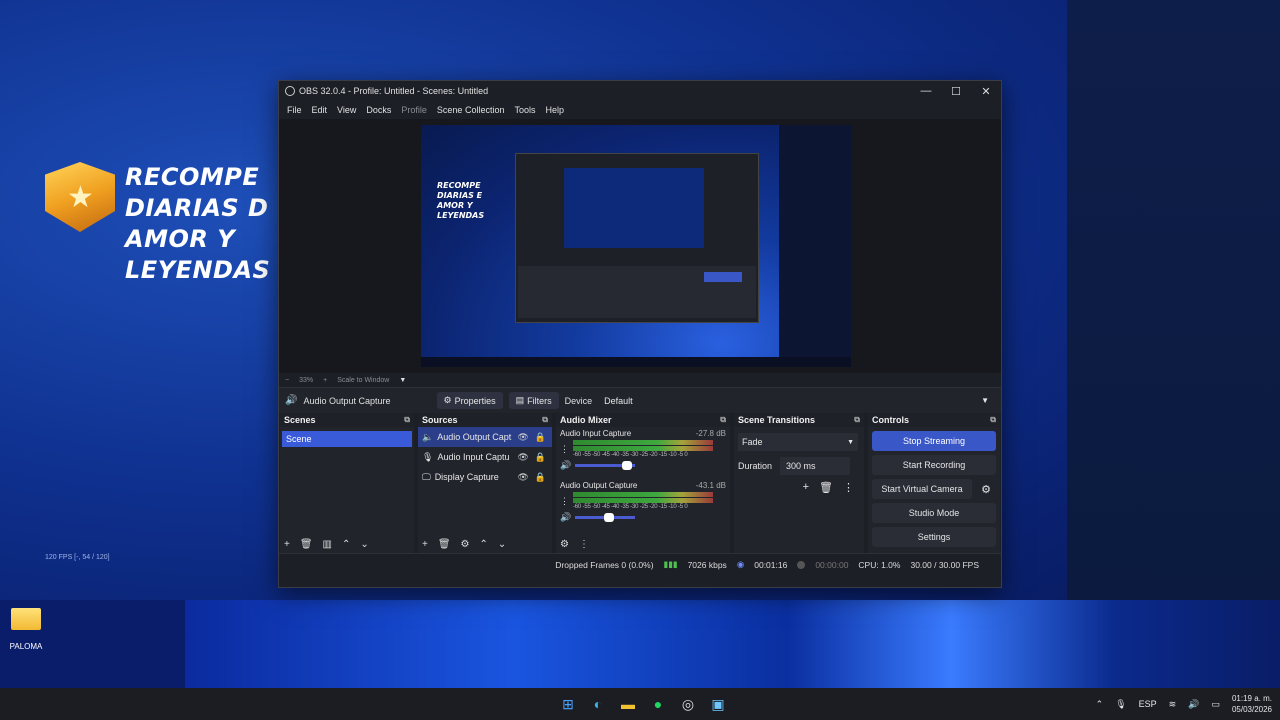  I want to click on close-button: ✕, so click(986, 91).